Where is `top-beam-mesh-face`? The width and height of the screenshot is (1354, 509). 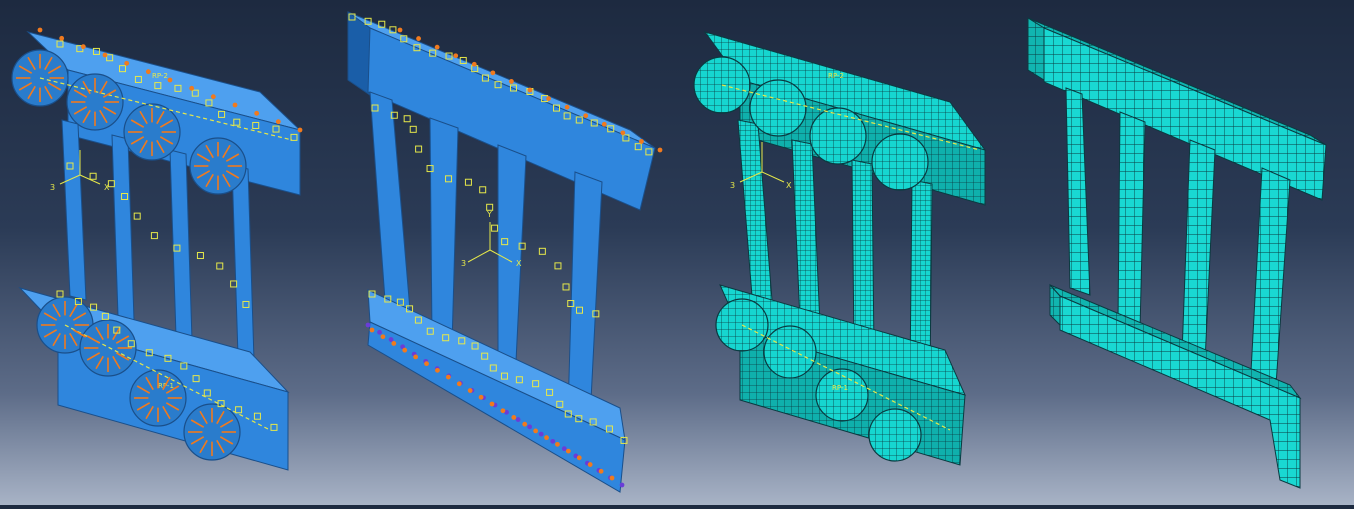
top-beam-mesh-face is located at coordinates (1185, 114).